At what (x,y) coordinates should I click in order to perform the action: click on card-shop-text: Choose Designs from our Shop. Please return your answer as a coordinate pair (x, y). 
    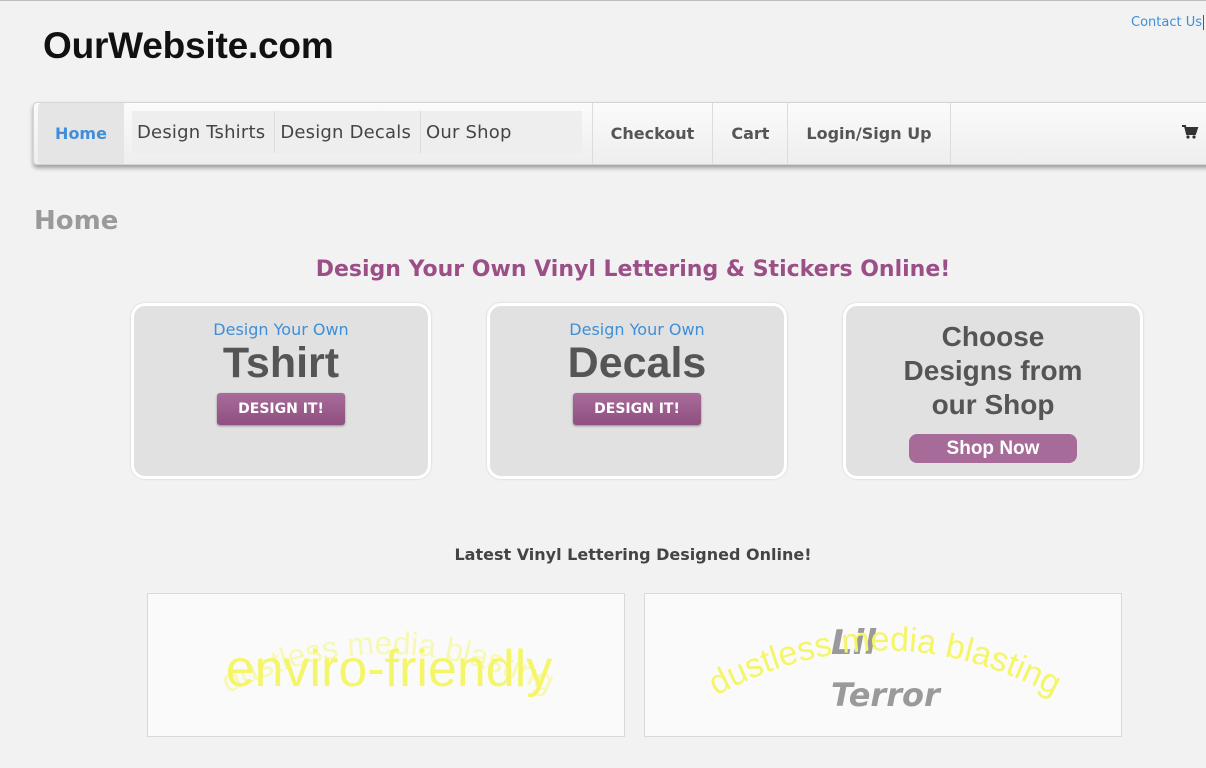
    Looking at the image, I should click on (993, 371).